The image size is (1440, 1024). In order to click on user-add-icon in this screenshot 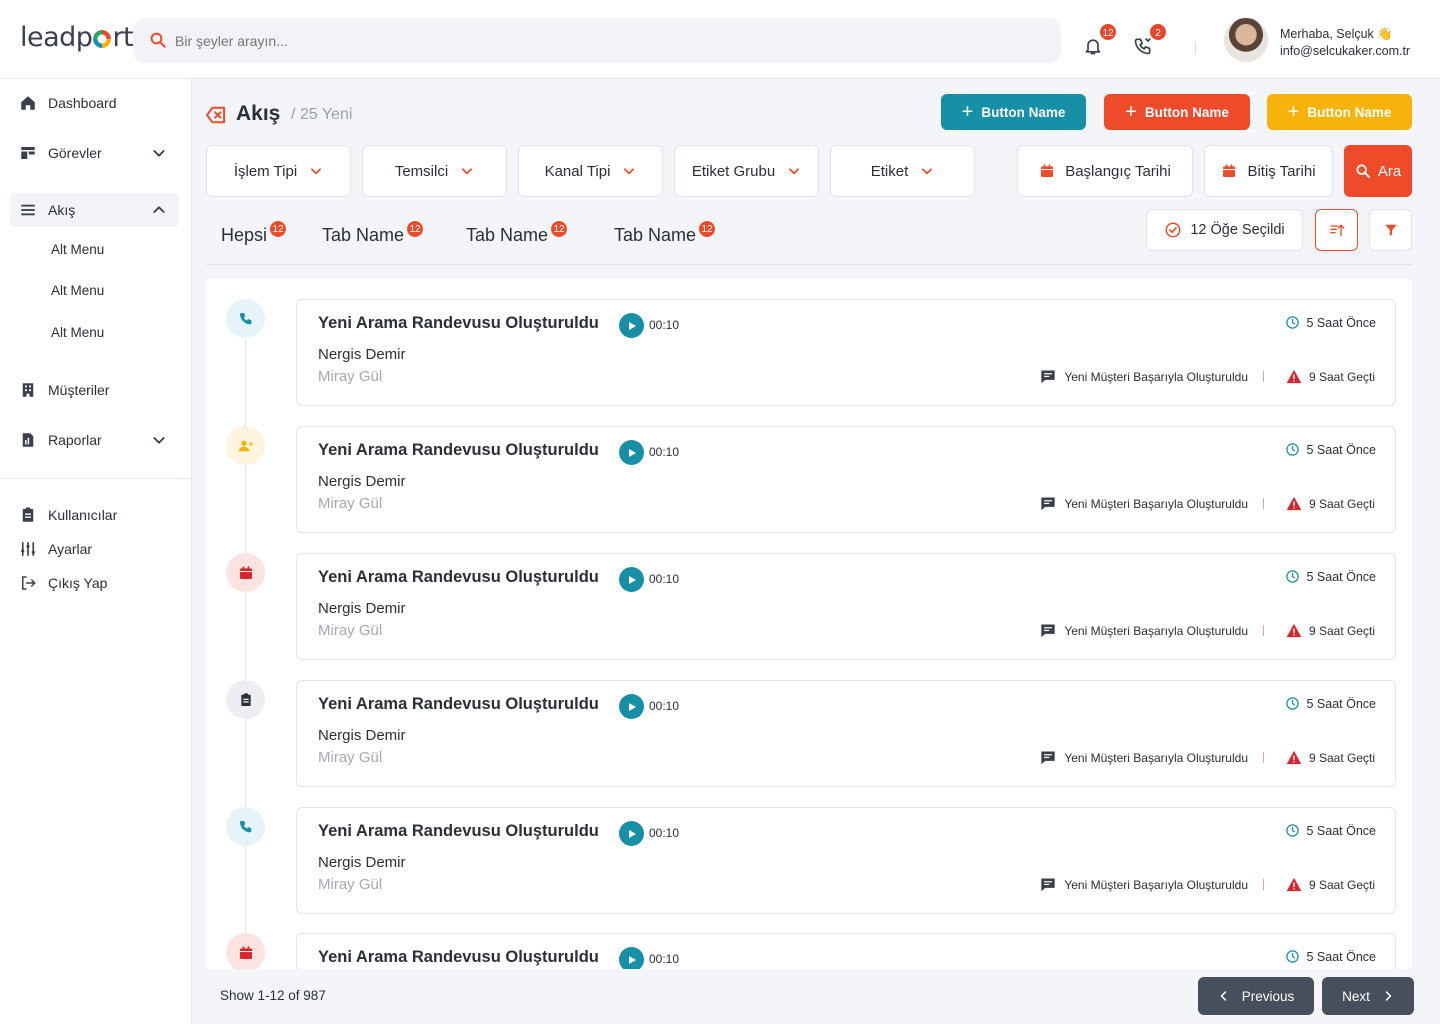, I will do `click(245, 445)`.